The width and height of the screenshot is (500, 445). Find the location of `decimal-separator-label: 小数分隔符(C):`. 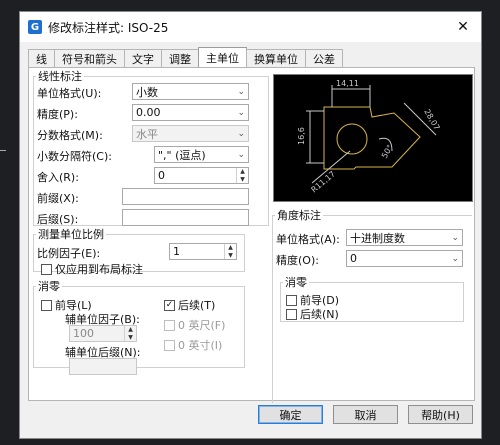

decimal-separator-label: 小数分隔符(C): is located at coordinates (74, 156).